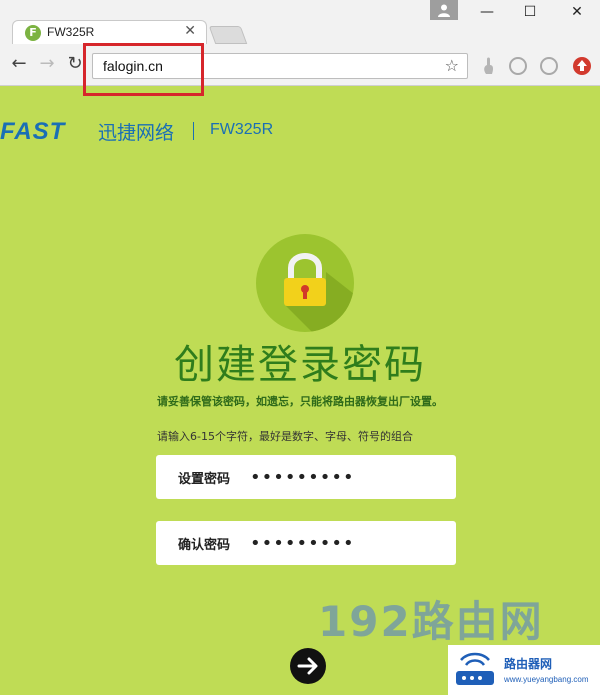  I want to click on maximize-icon: ☐, so click(530, 15).